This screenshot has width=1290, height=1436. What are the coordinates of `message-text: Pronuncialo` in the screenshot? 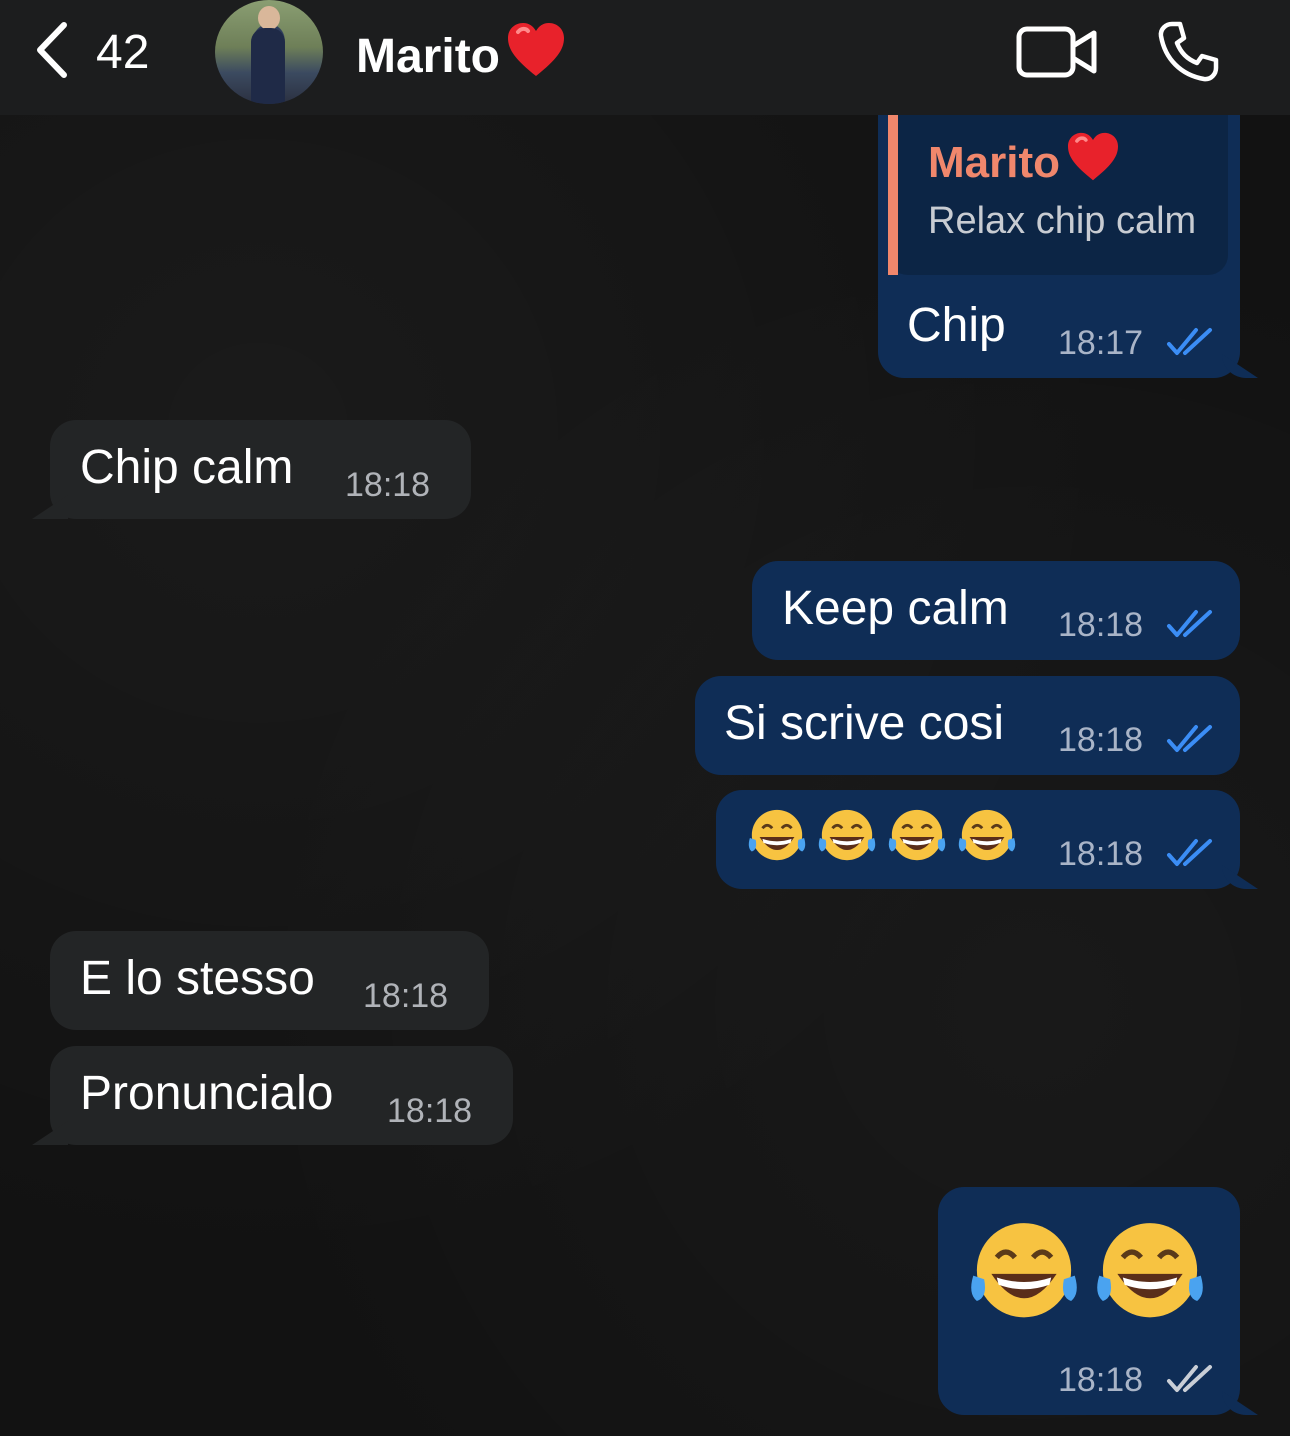 It's located at (207, 1093).